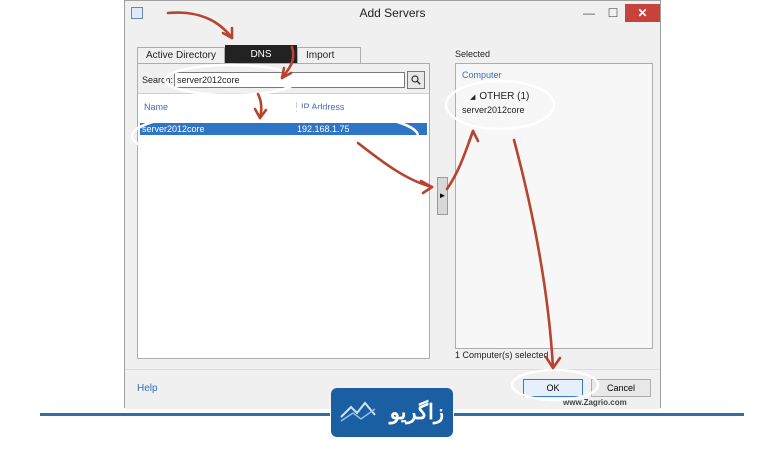 The width and height of the screenshot is (784, 450). I want to click on tab-dns: DNS, so click(261, 54).